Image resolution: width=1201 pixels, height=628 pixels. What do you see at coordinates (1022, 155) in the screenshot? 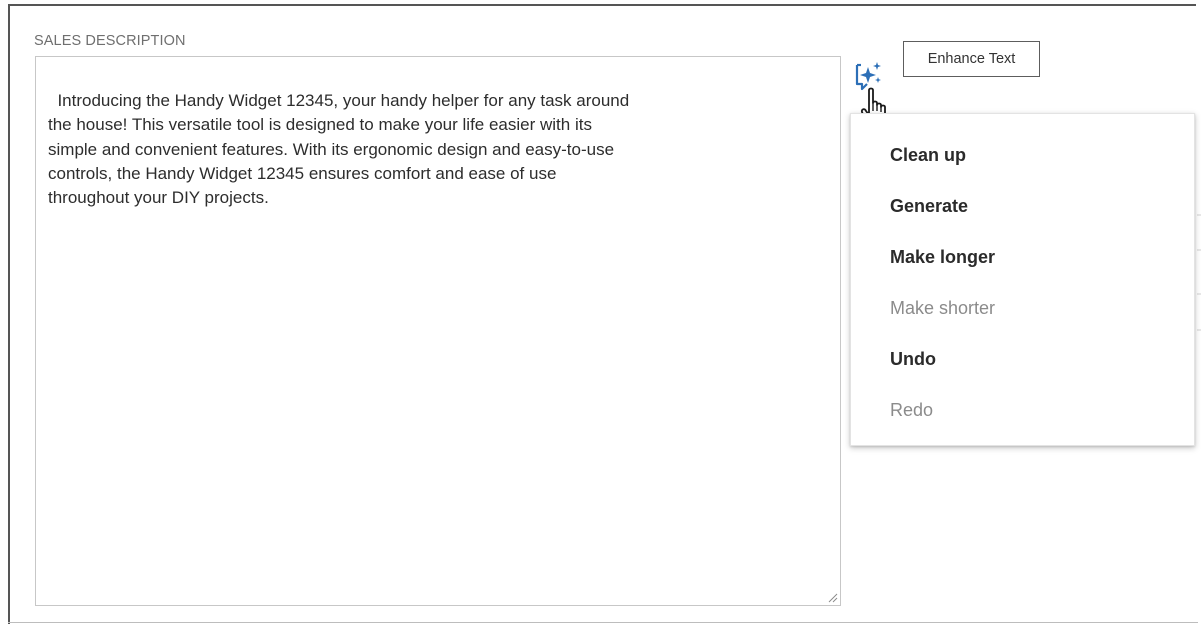
I see `menu-item-clean-up: Clean up` at bounding box center [1022, 155].